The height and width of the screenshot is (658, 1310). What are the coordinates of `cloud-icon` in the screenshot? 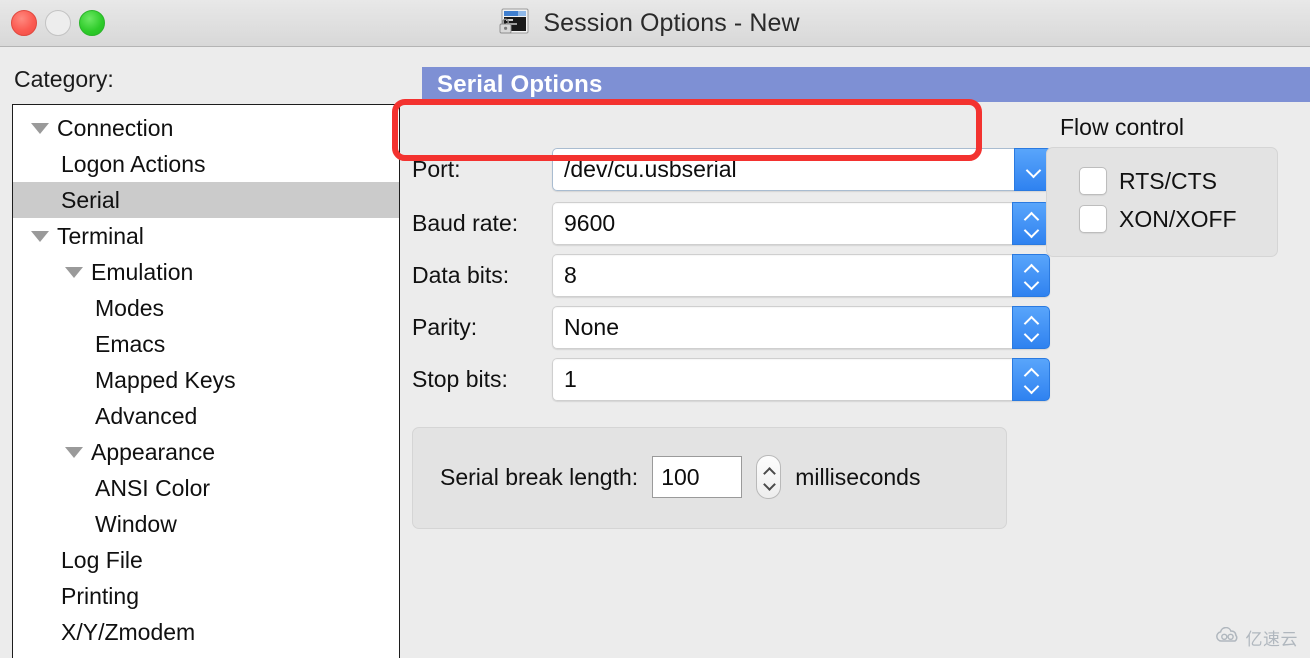 It's located at (1228, 637).